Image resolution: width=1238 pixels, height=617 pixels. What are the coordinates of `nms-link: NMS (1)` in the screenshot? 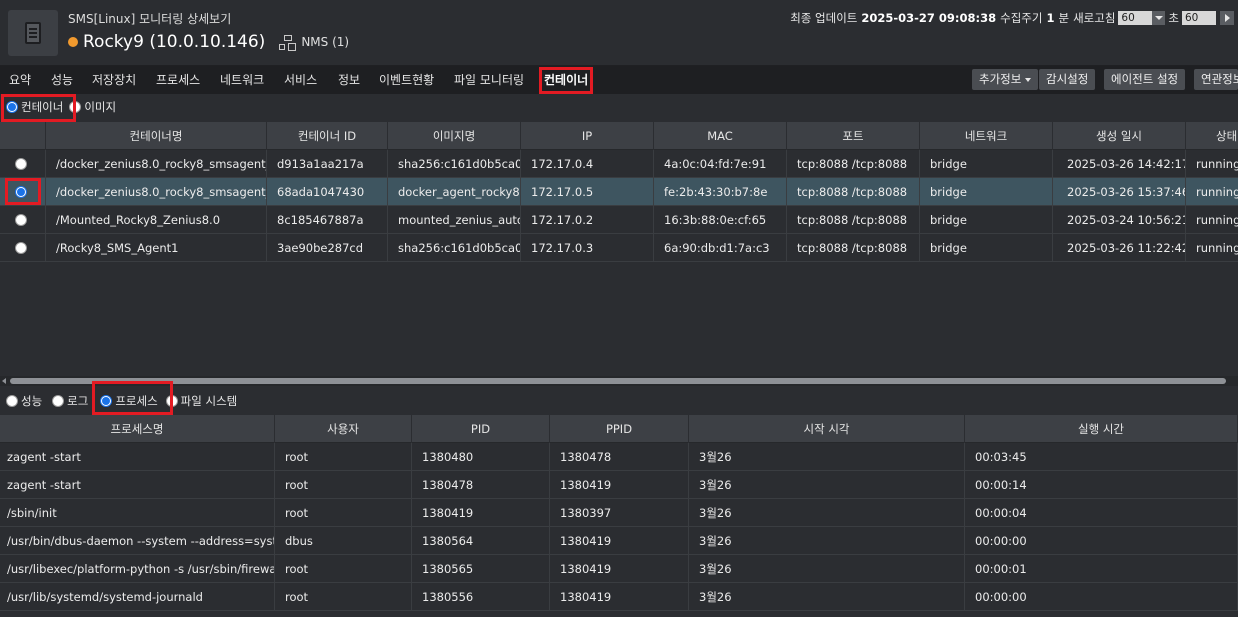 It's located at (314, 42).